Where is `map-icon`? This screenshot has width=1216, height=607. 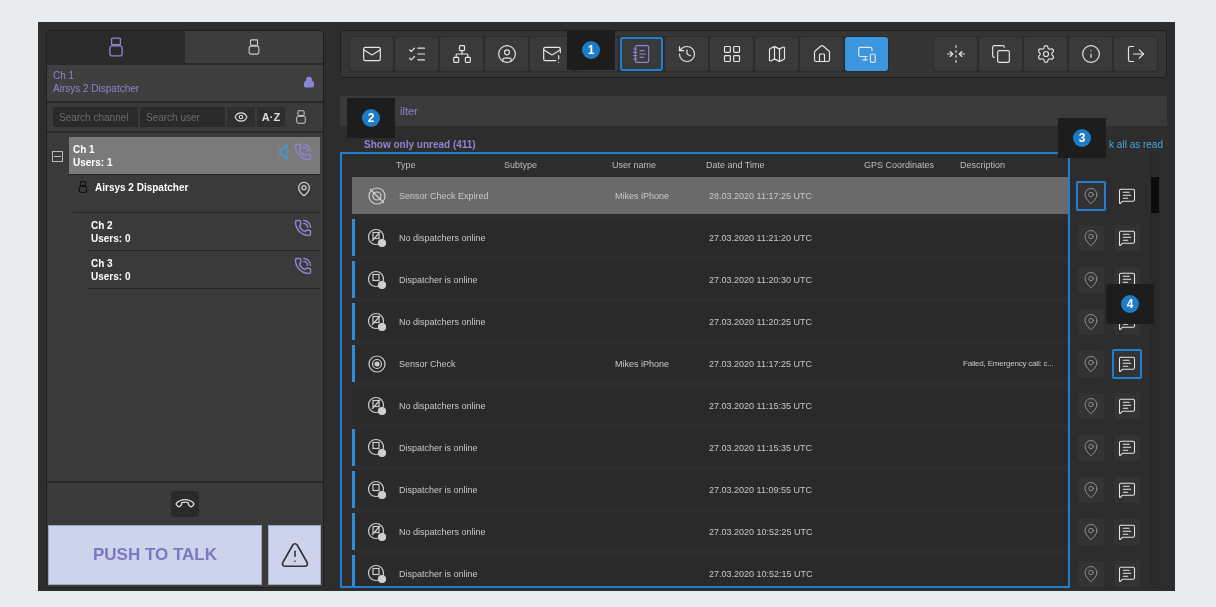 map-icon is located at coordinates (776, 54).